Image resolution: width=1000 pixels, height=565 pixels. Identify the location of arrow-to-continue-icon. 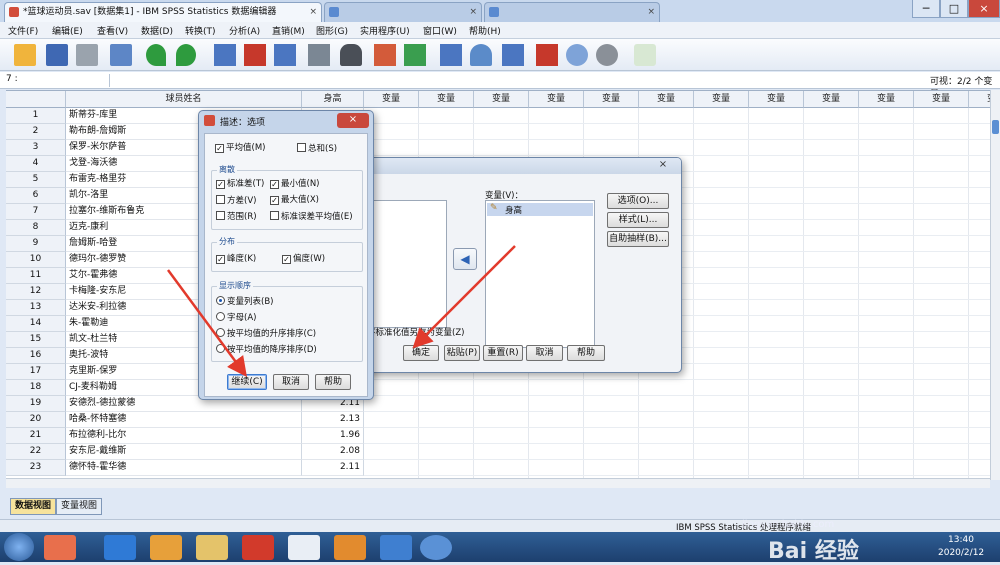
(206, 323).